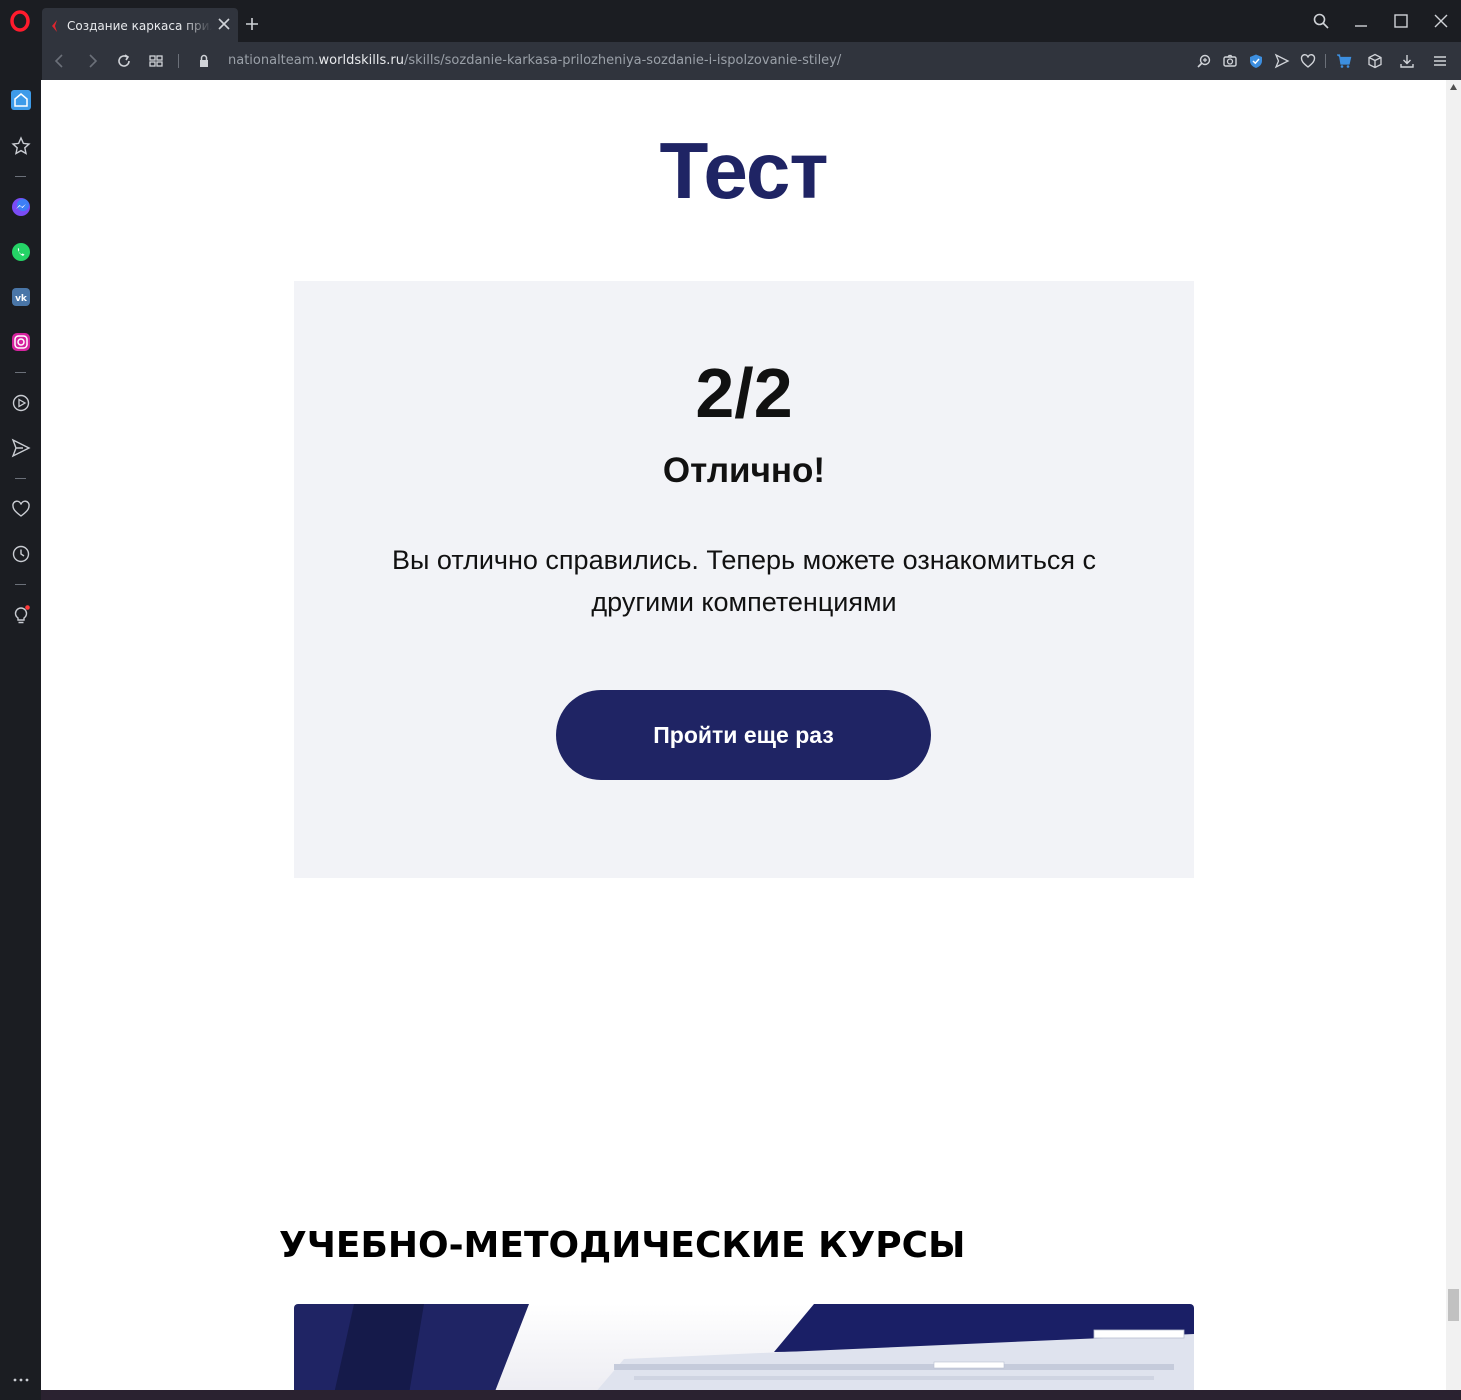 The image size is (1461, 1400). Describe the element at coordinates (1325, 61) in the screenshot. I see `toolbar-divider` at that location.